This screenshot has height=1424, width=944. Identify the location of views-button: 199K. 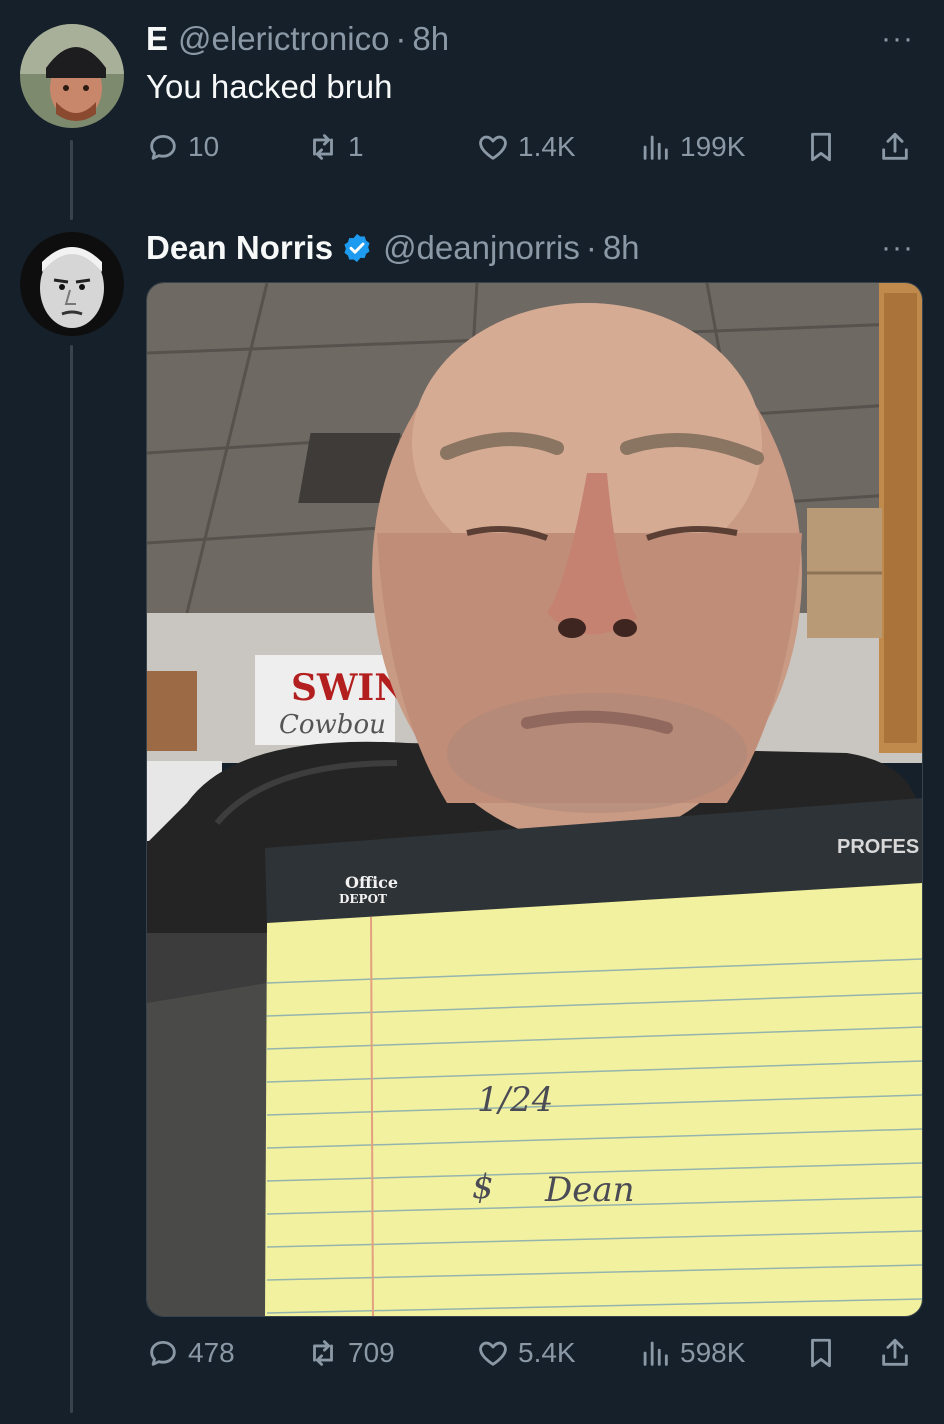
(691, 147).